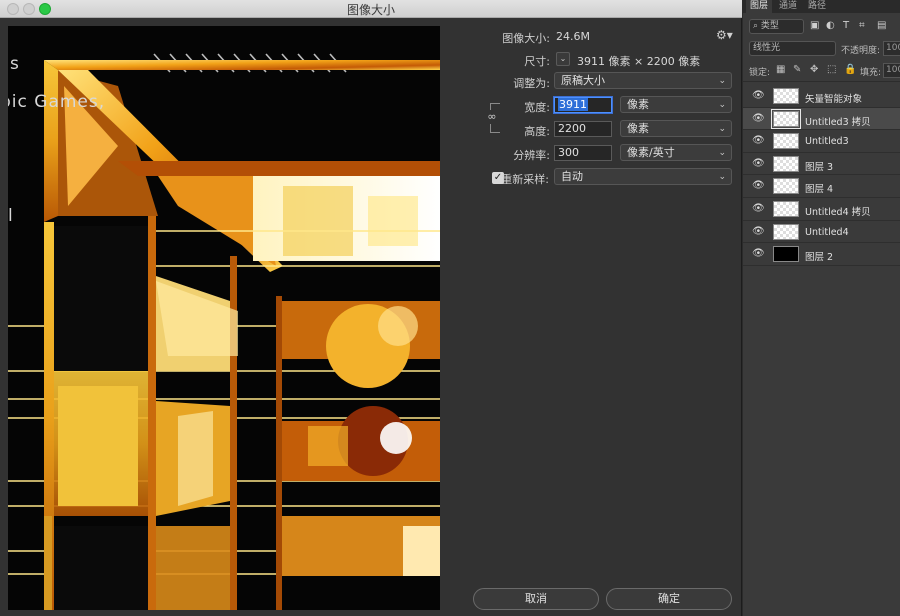 This screenshot has height=616, width=900. What do you see at coordinates (526, 38) in the screenshot?
I see `image-size-label: 图像大小:` at bounding box center [526, 38].